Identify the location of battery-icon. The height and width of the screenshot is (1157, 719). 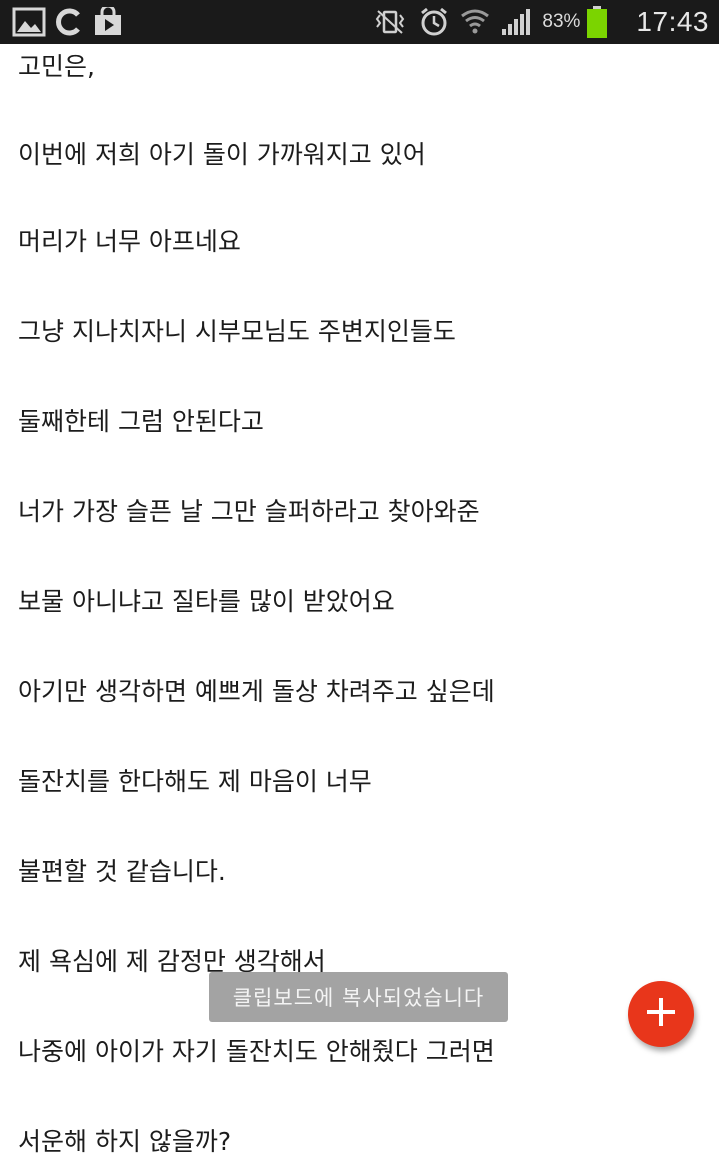
(597, 22).